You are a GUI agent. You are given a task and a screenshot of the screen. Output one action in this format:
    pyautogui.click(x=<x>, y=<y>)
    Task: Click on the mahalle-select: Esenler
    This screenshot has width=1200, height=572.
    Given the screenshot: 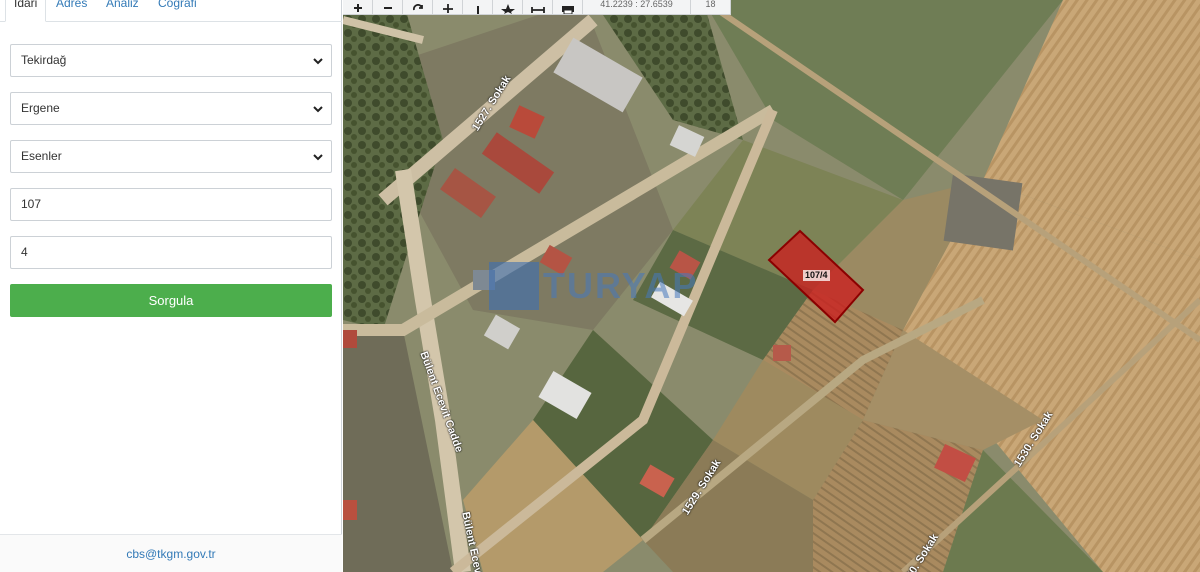 What is the action you would take?
    pyautogui.click(x=171, y=156)
    